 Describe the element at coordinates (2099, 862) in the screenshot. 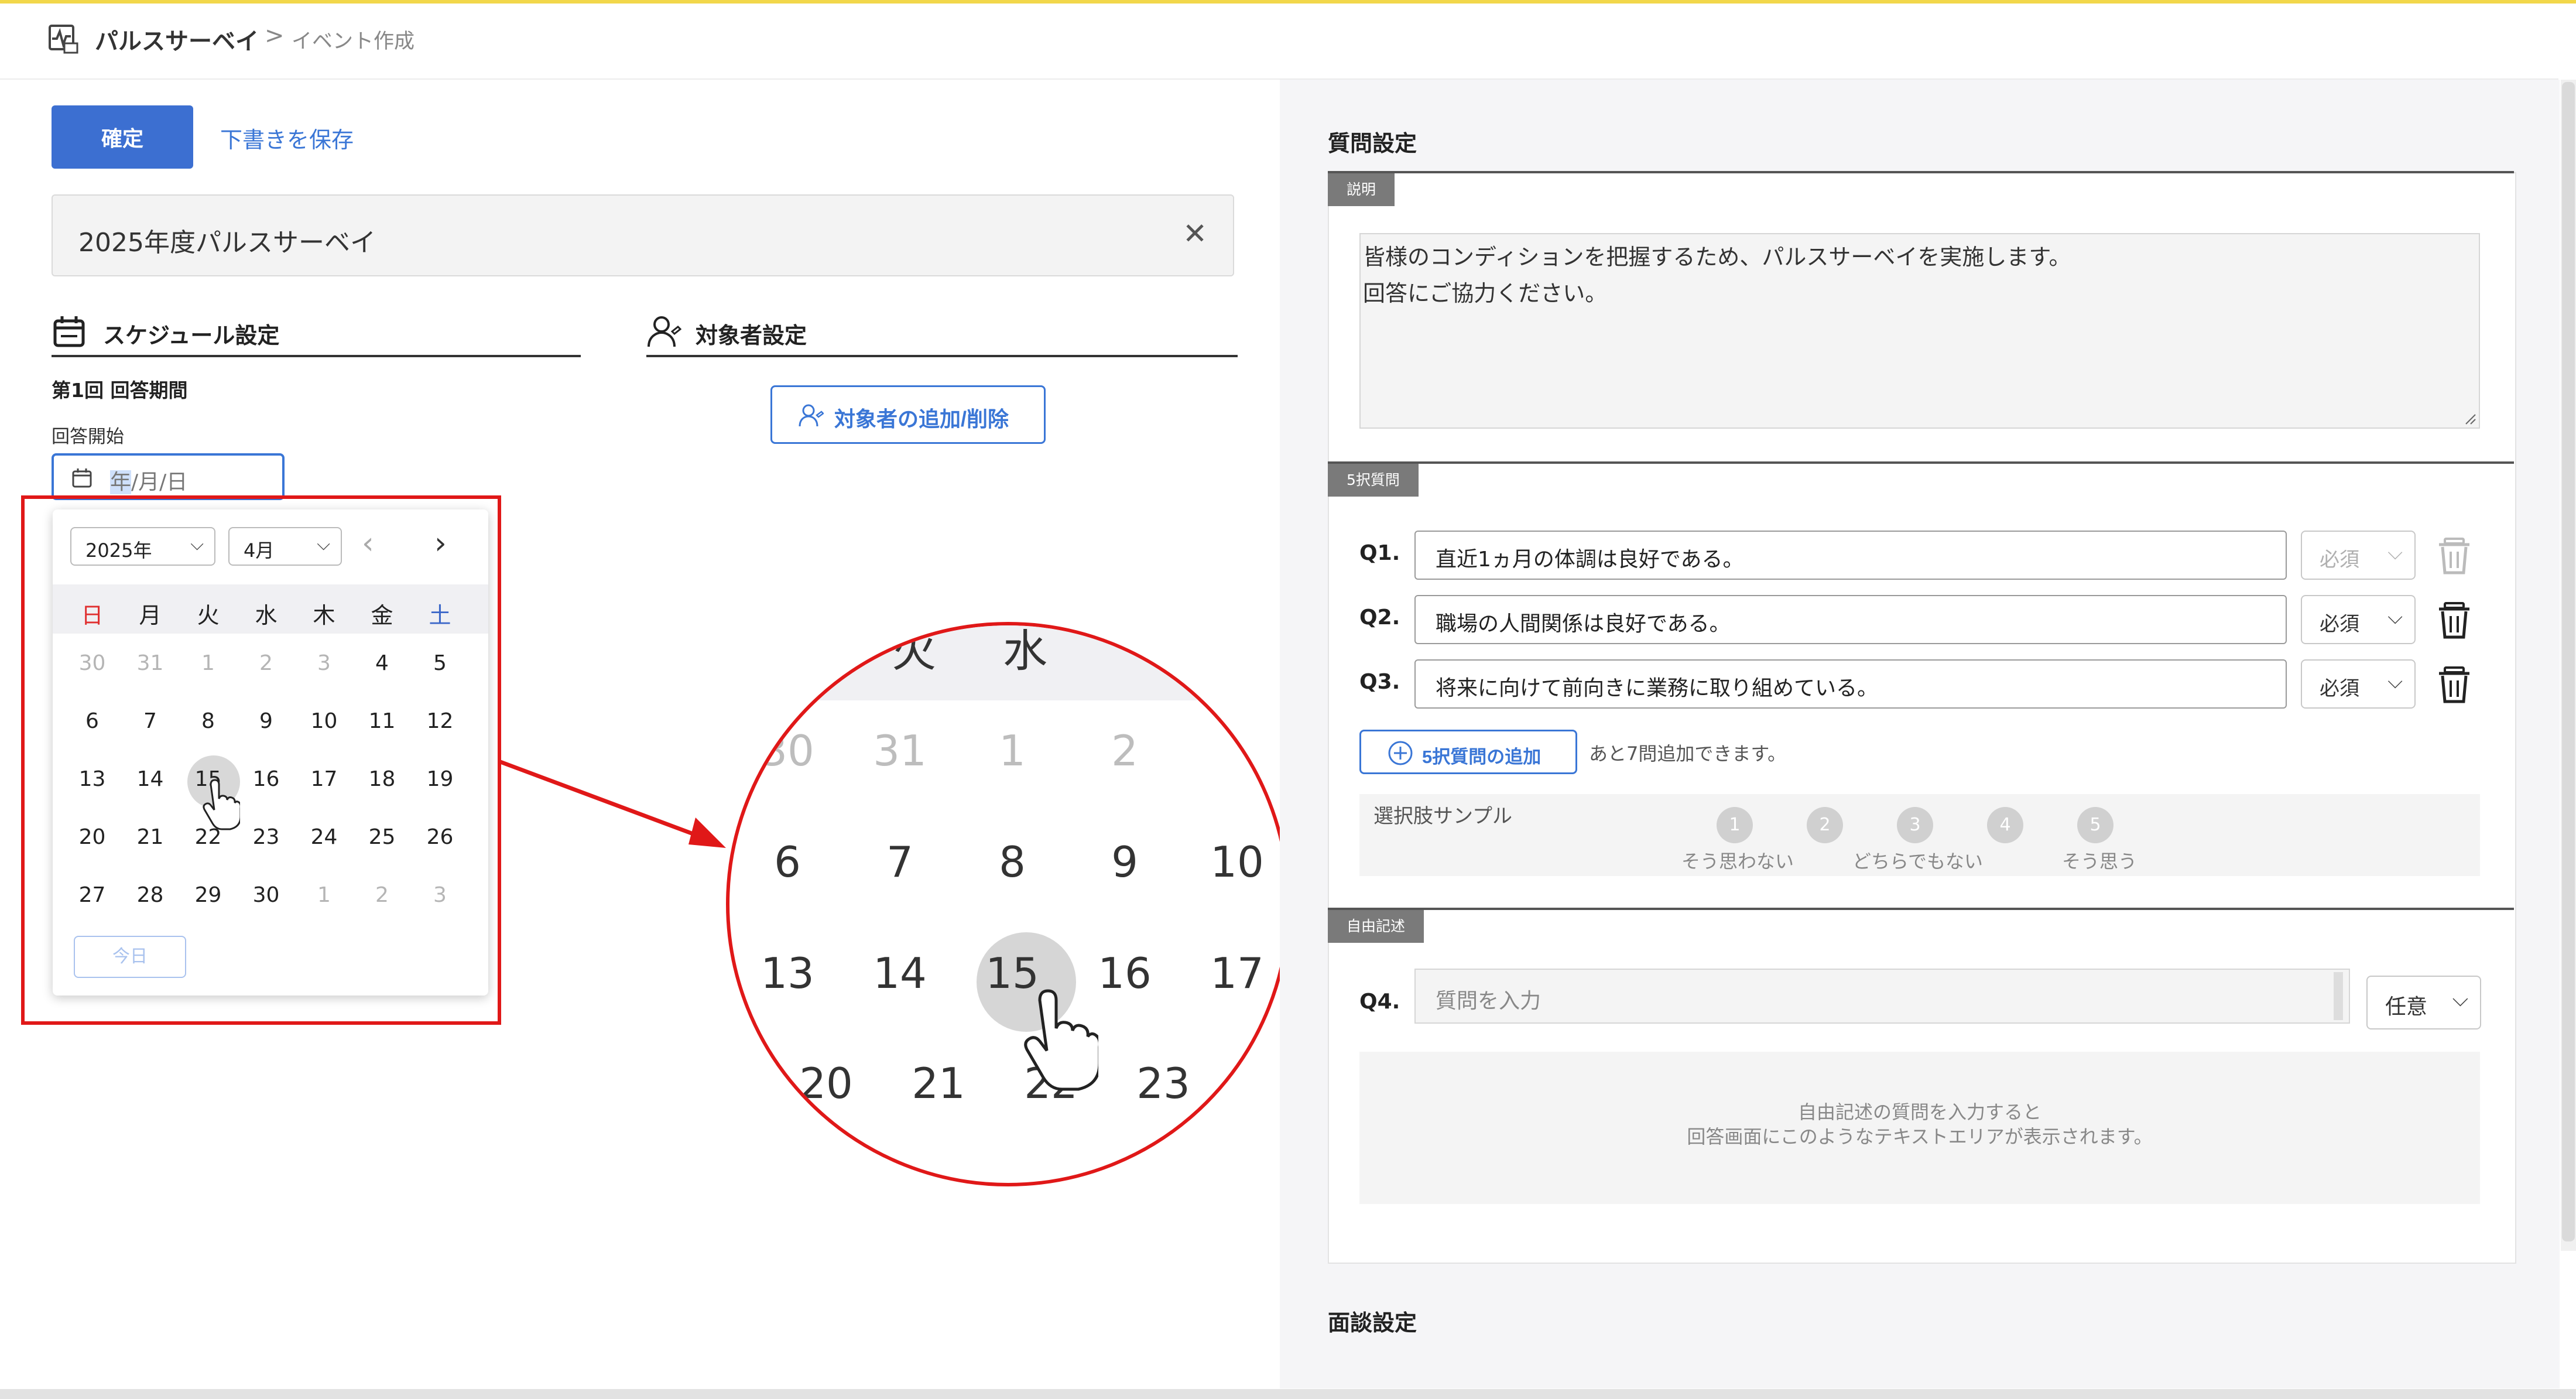

I see `scale-label-high: そう思う` at that location.